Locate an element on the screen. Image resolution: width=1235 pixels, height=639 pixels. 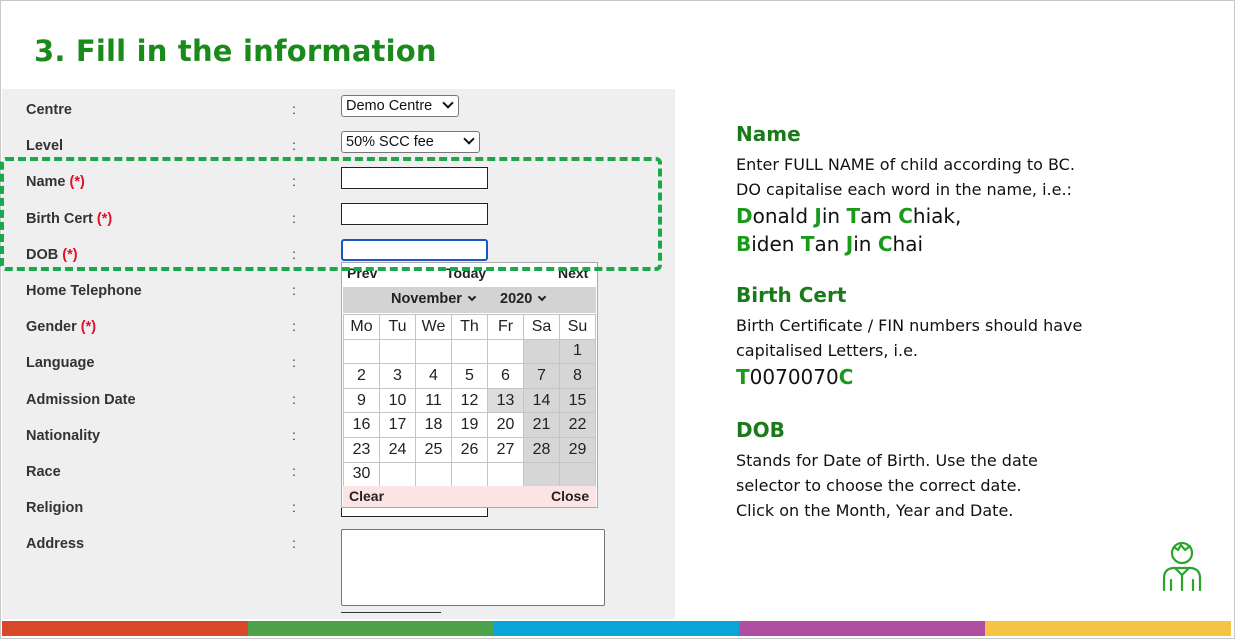
calendar-day: 13 is located at coordinates (505, 400).